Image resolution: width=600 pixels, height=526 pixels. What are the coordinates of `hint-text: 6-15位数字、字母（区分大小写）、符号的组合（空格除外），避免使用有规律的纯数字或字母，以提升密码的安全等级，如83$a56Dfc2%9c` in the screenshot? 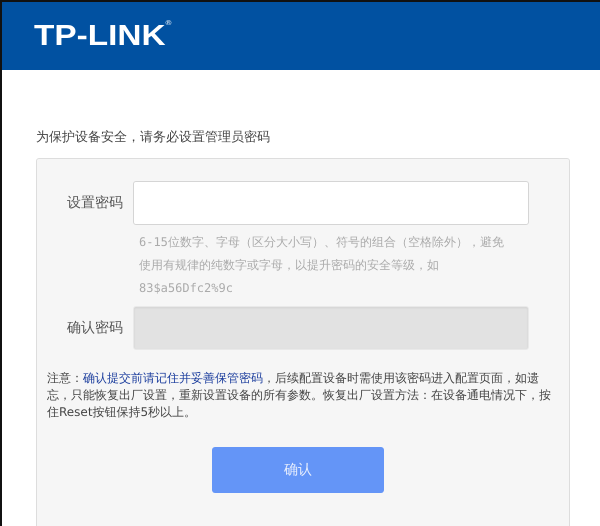 It's located at (321, 265).